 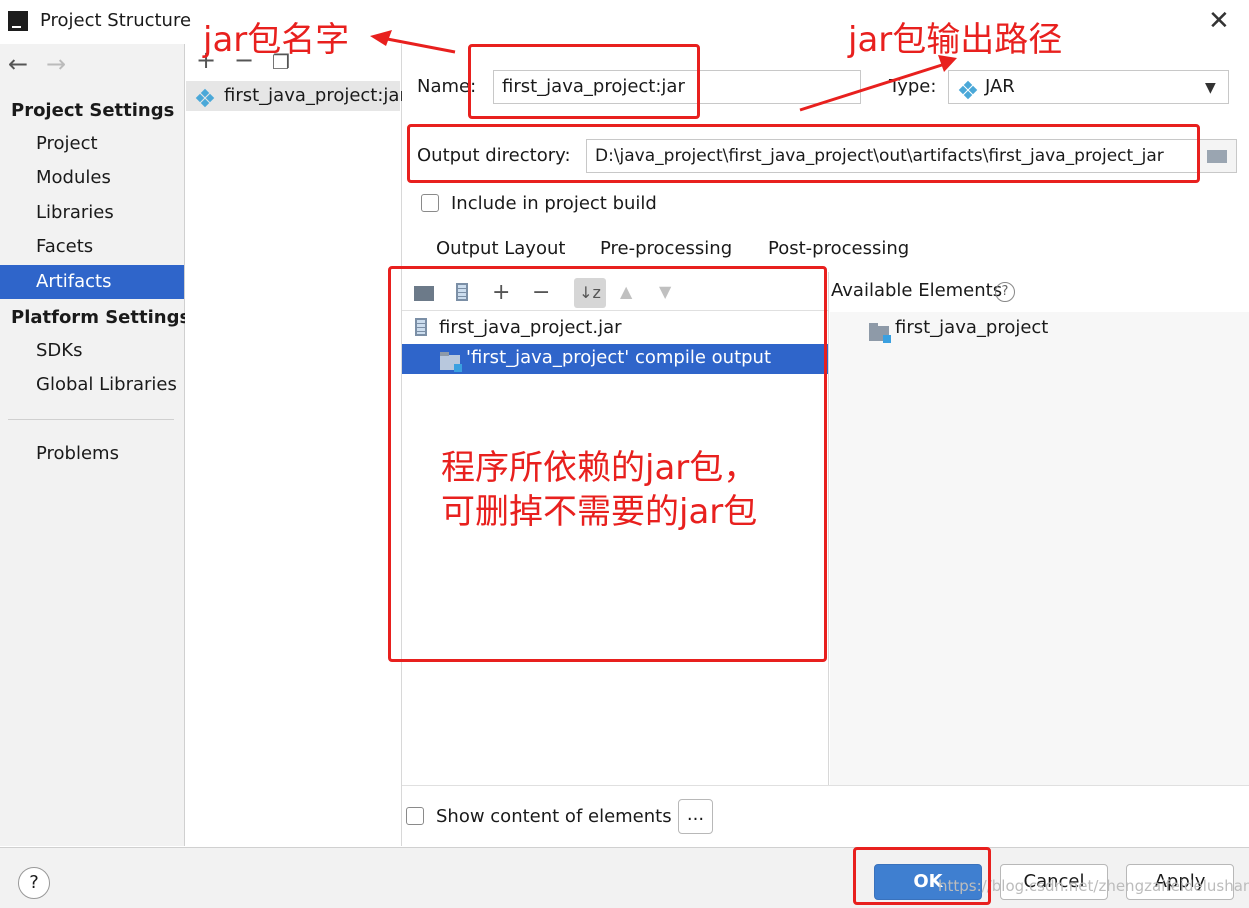 I want to click on arrowhead-name, so click(x=381, y=38).